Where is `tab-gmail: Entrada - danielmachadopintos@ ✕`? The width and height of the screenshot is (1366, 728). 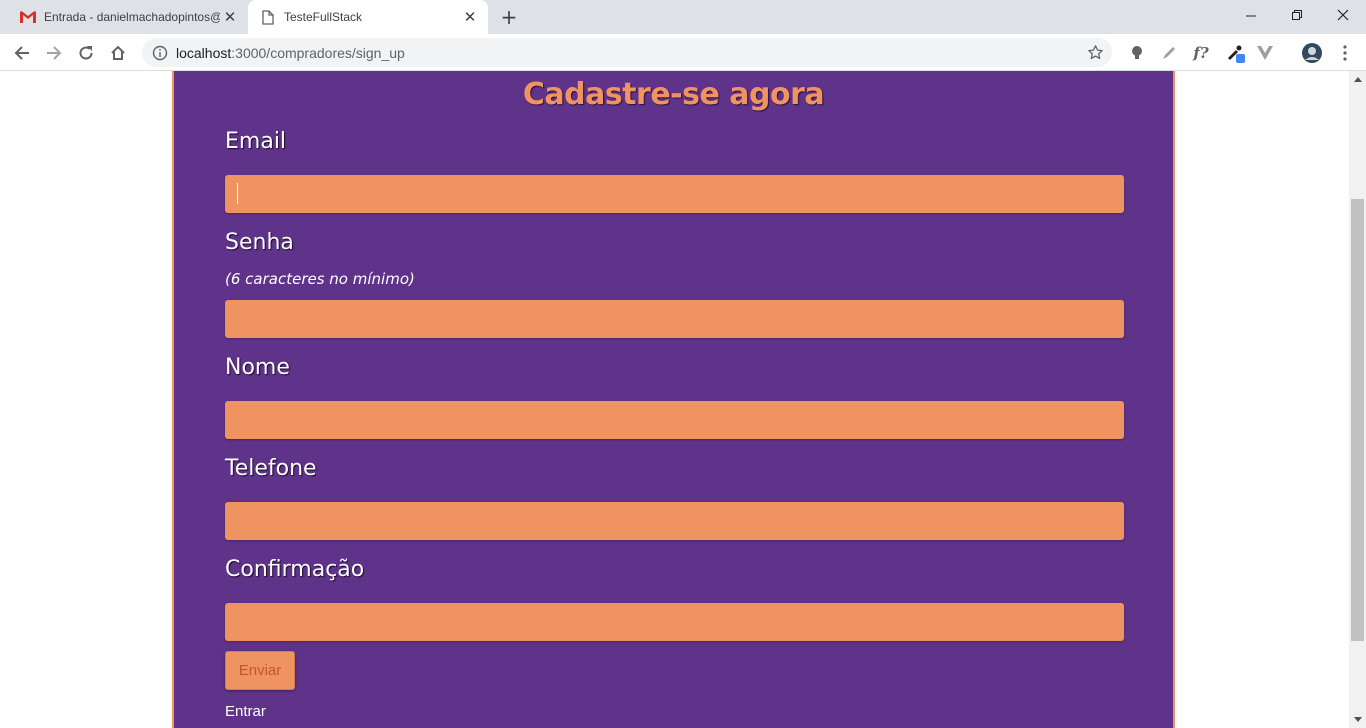
tab-gmail: Entrada - danielmachadopintos@ ✕ is located at coordinates (128, 17).